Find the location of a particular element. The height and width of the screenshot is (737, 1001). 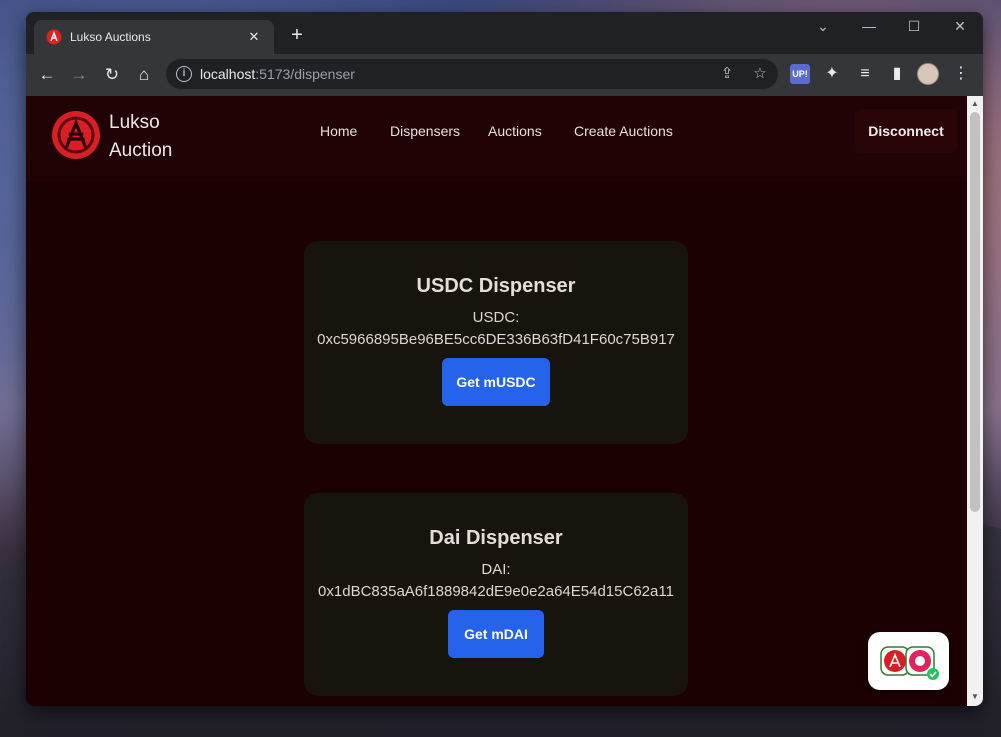

reload-icon: ↻ is located at coordinates (112, 76).